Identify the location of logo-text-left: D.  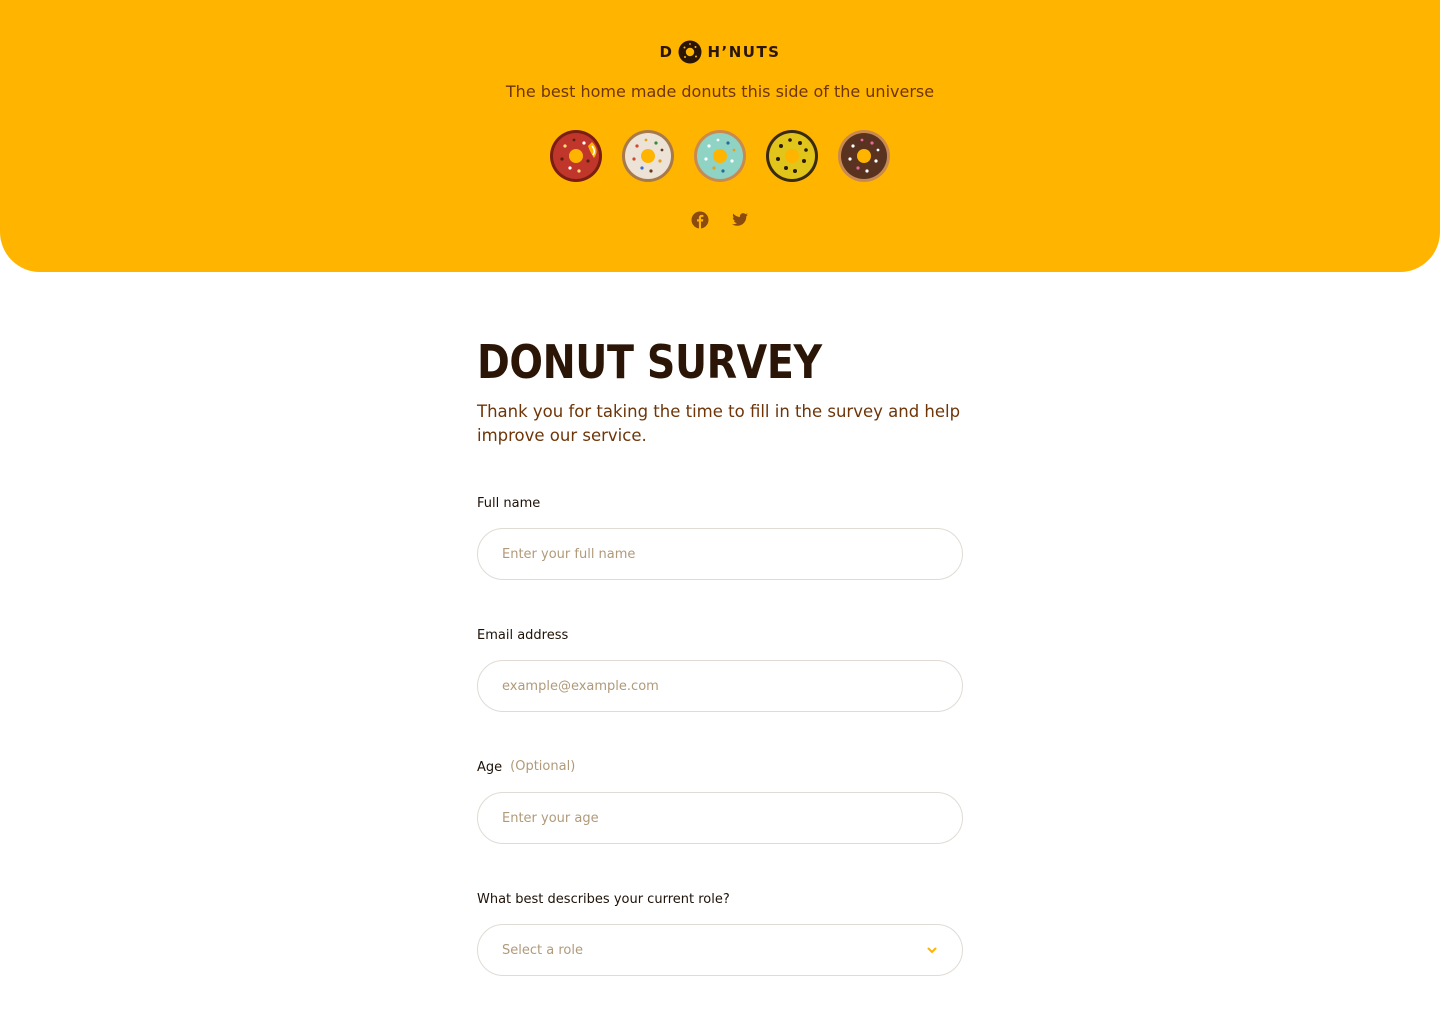
(666, 52).